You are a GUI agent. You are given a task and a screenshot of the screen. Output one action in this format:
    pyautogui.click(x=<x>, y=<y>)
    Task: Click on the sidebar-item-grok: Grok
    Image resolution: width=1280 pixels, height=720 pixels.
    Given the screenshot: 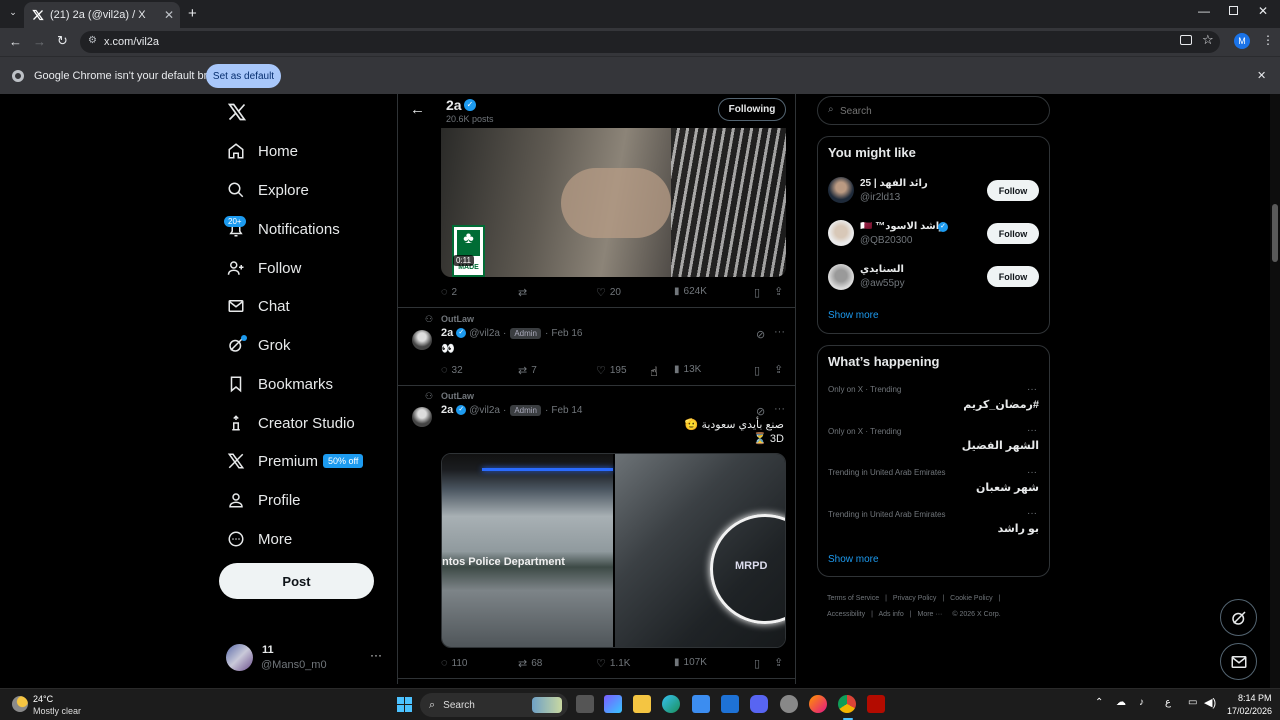 What is the action you would take?
    pyautogui.click(x=258, y=345)
    